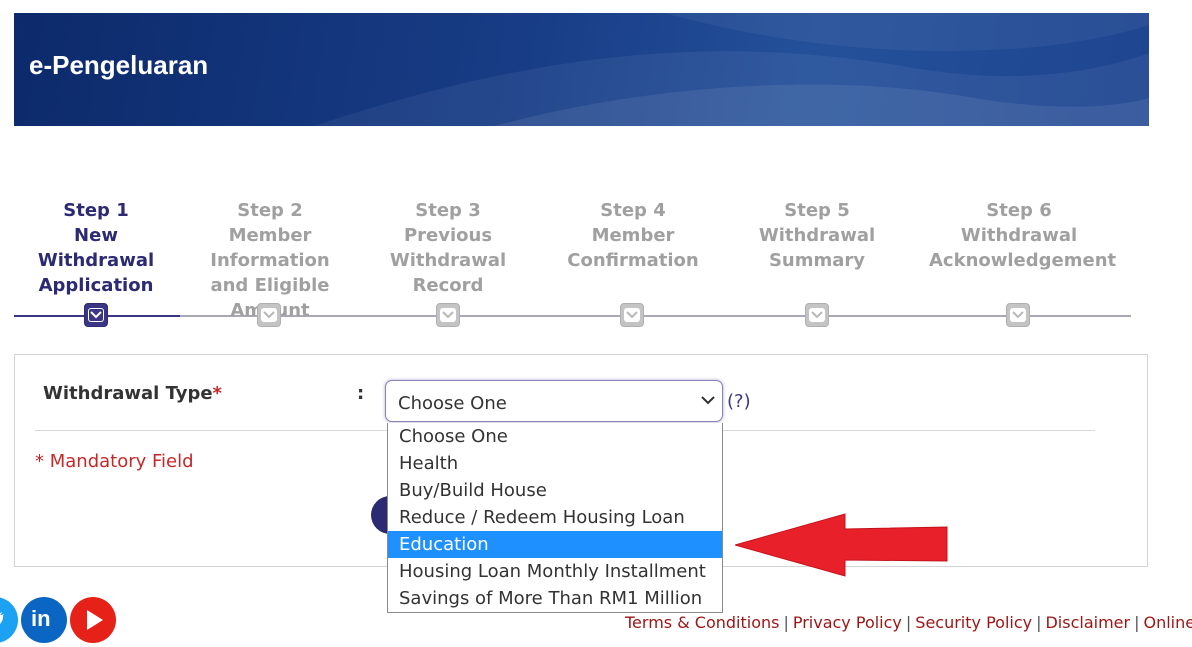 This screenshot has width=1192, height=647. What do you see at coordinates (452, 403) in the screenshot?
I see `withdrawal-type-selected-value: Choose One` at bounding box center [452, 403].